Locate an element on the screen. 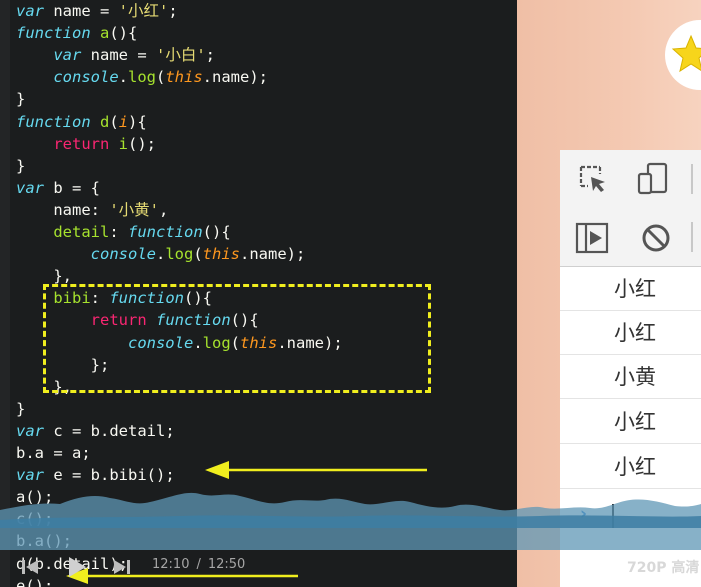  code-token: (); is located at coordinates (142, 143).